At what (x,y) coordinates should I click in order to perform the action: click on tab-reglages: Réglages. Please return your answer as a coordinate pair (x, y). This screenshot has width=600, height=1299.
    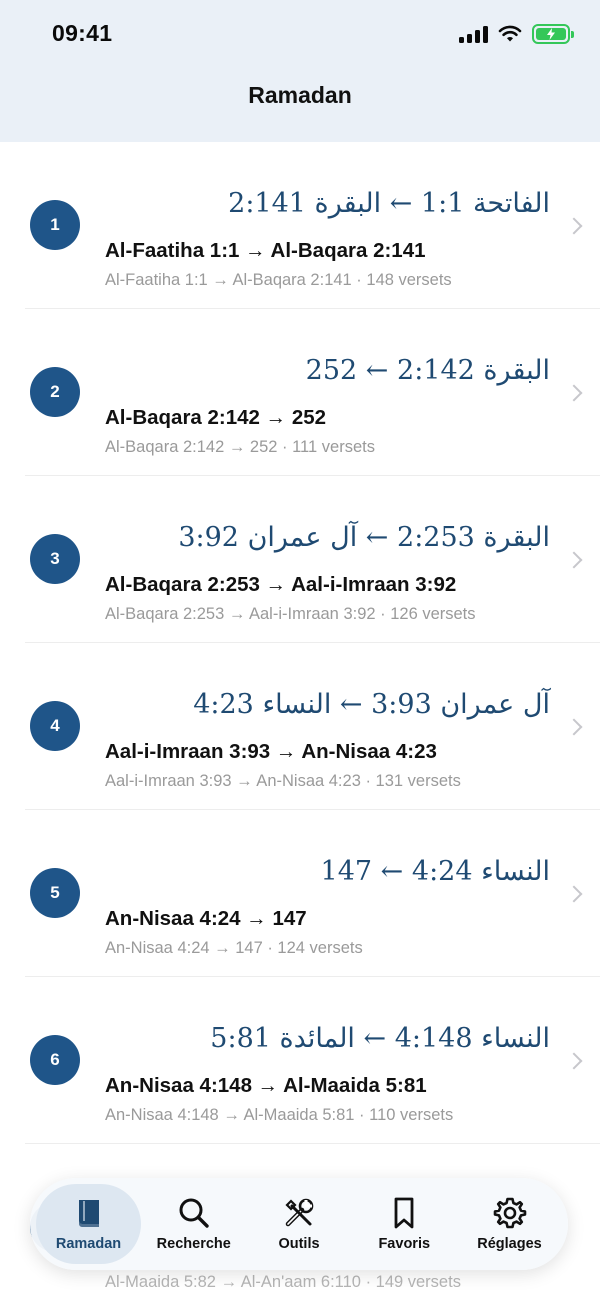
    Looking at the image, I should click on (509, 1224).